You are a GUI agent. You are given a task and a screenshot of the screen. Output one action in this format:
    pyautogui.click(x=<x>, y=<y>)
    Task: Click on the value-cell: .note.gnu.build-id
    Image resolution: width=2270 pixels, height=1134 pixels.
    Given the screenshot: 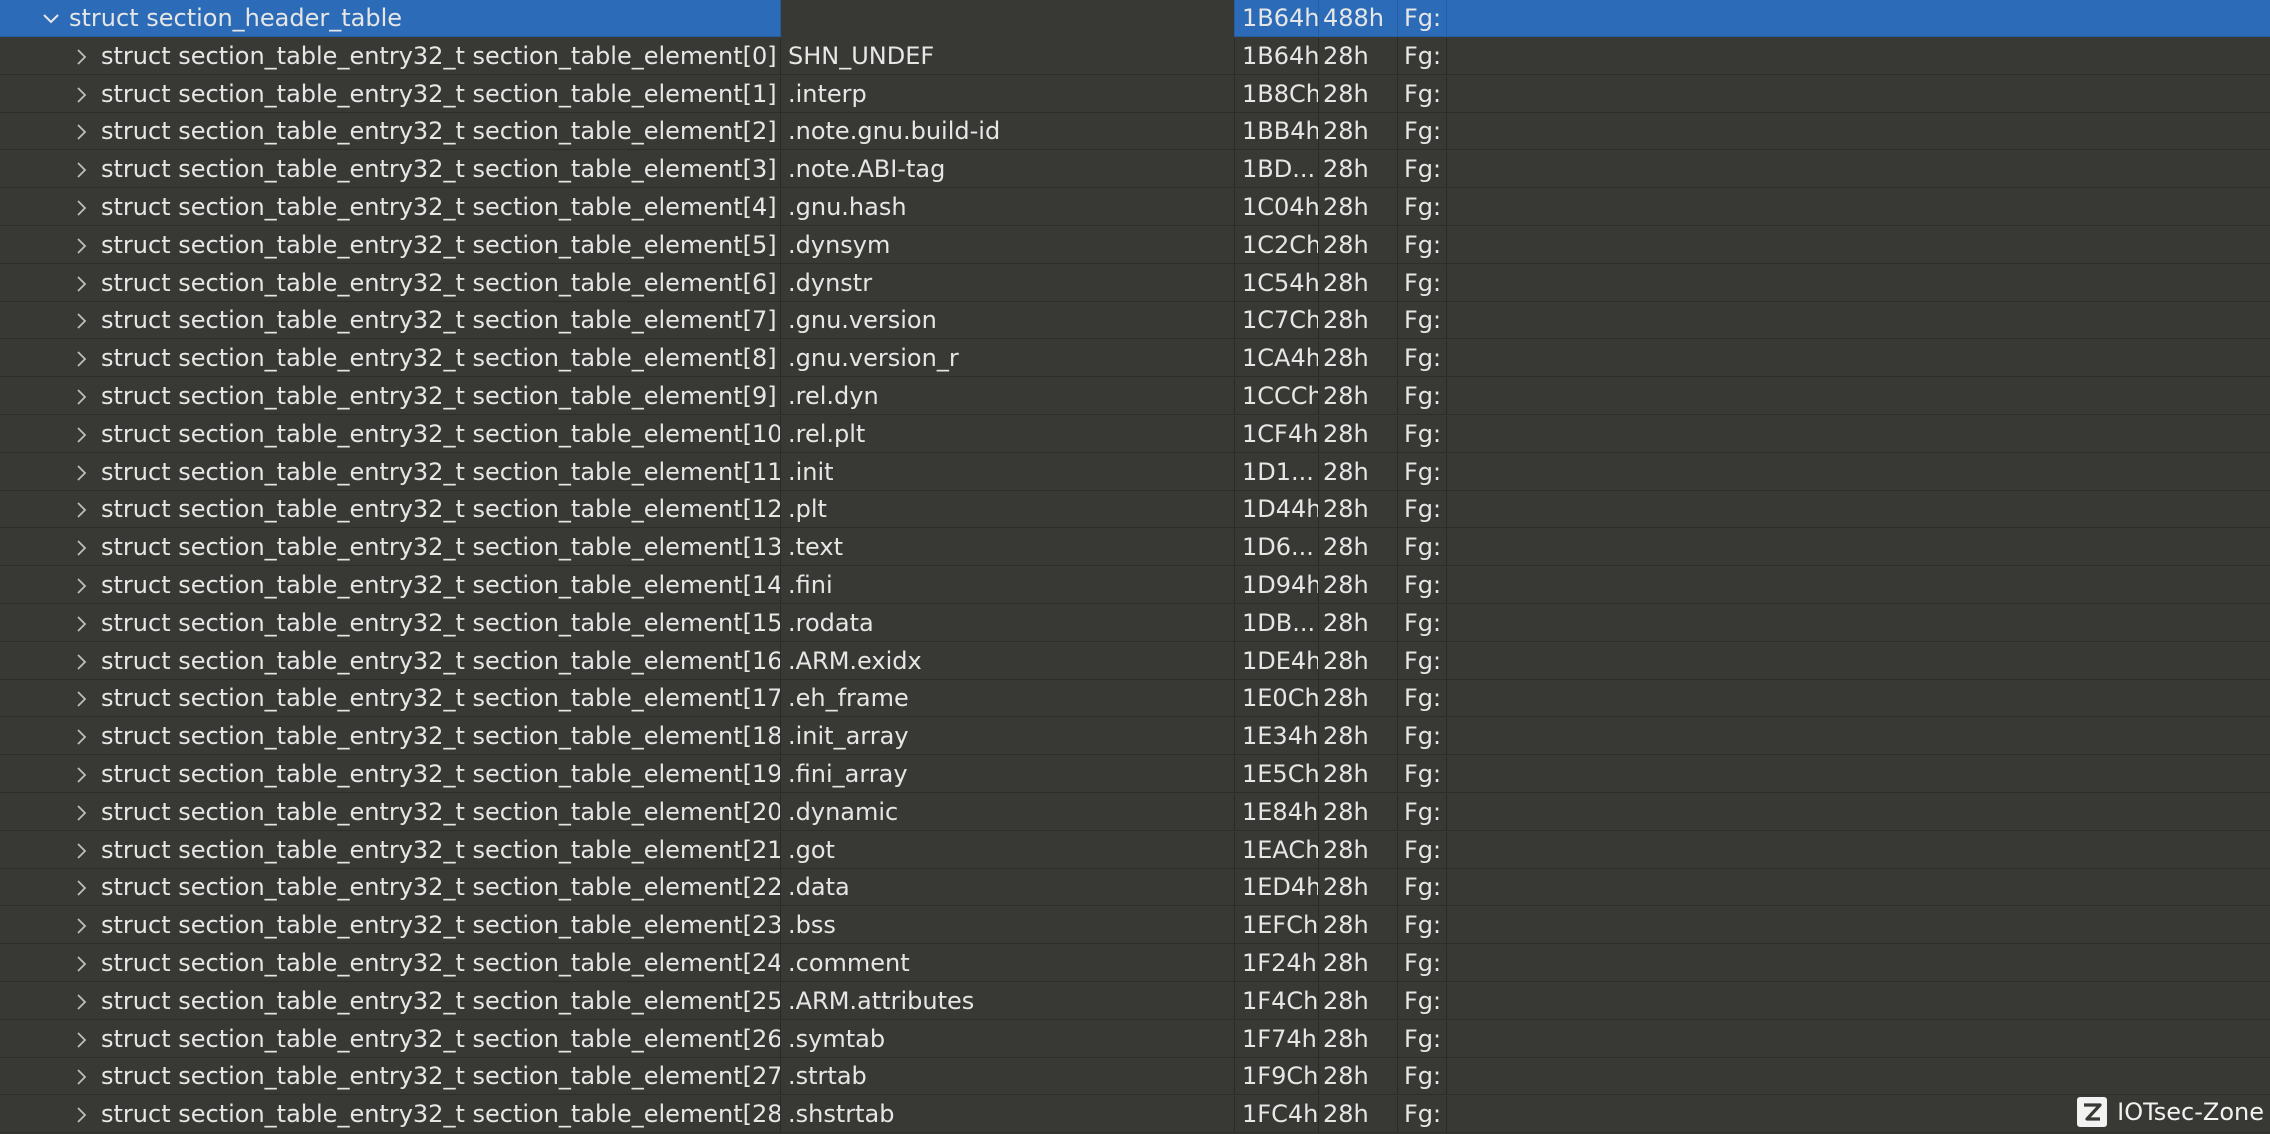 What is the action you would take?
    pyautogui.click(x=1008, y=131)
    